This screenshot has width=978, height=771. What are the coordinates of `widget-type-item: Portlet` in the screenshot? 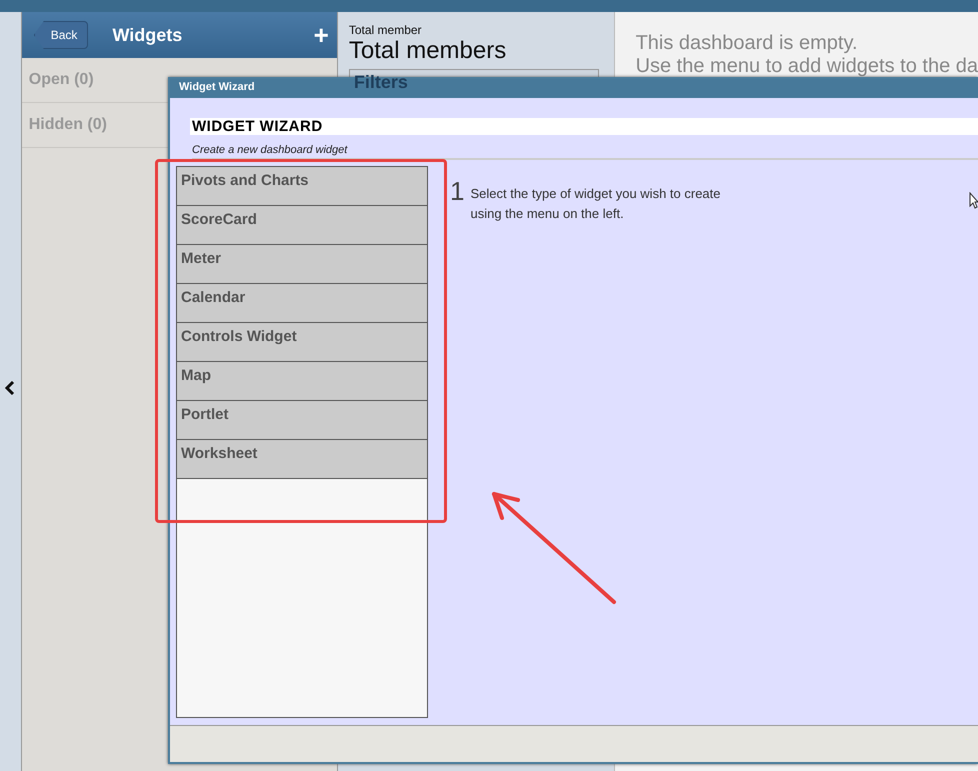 It's located at (302, 420).